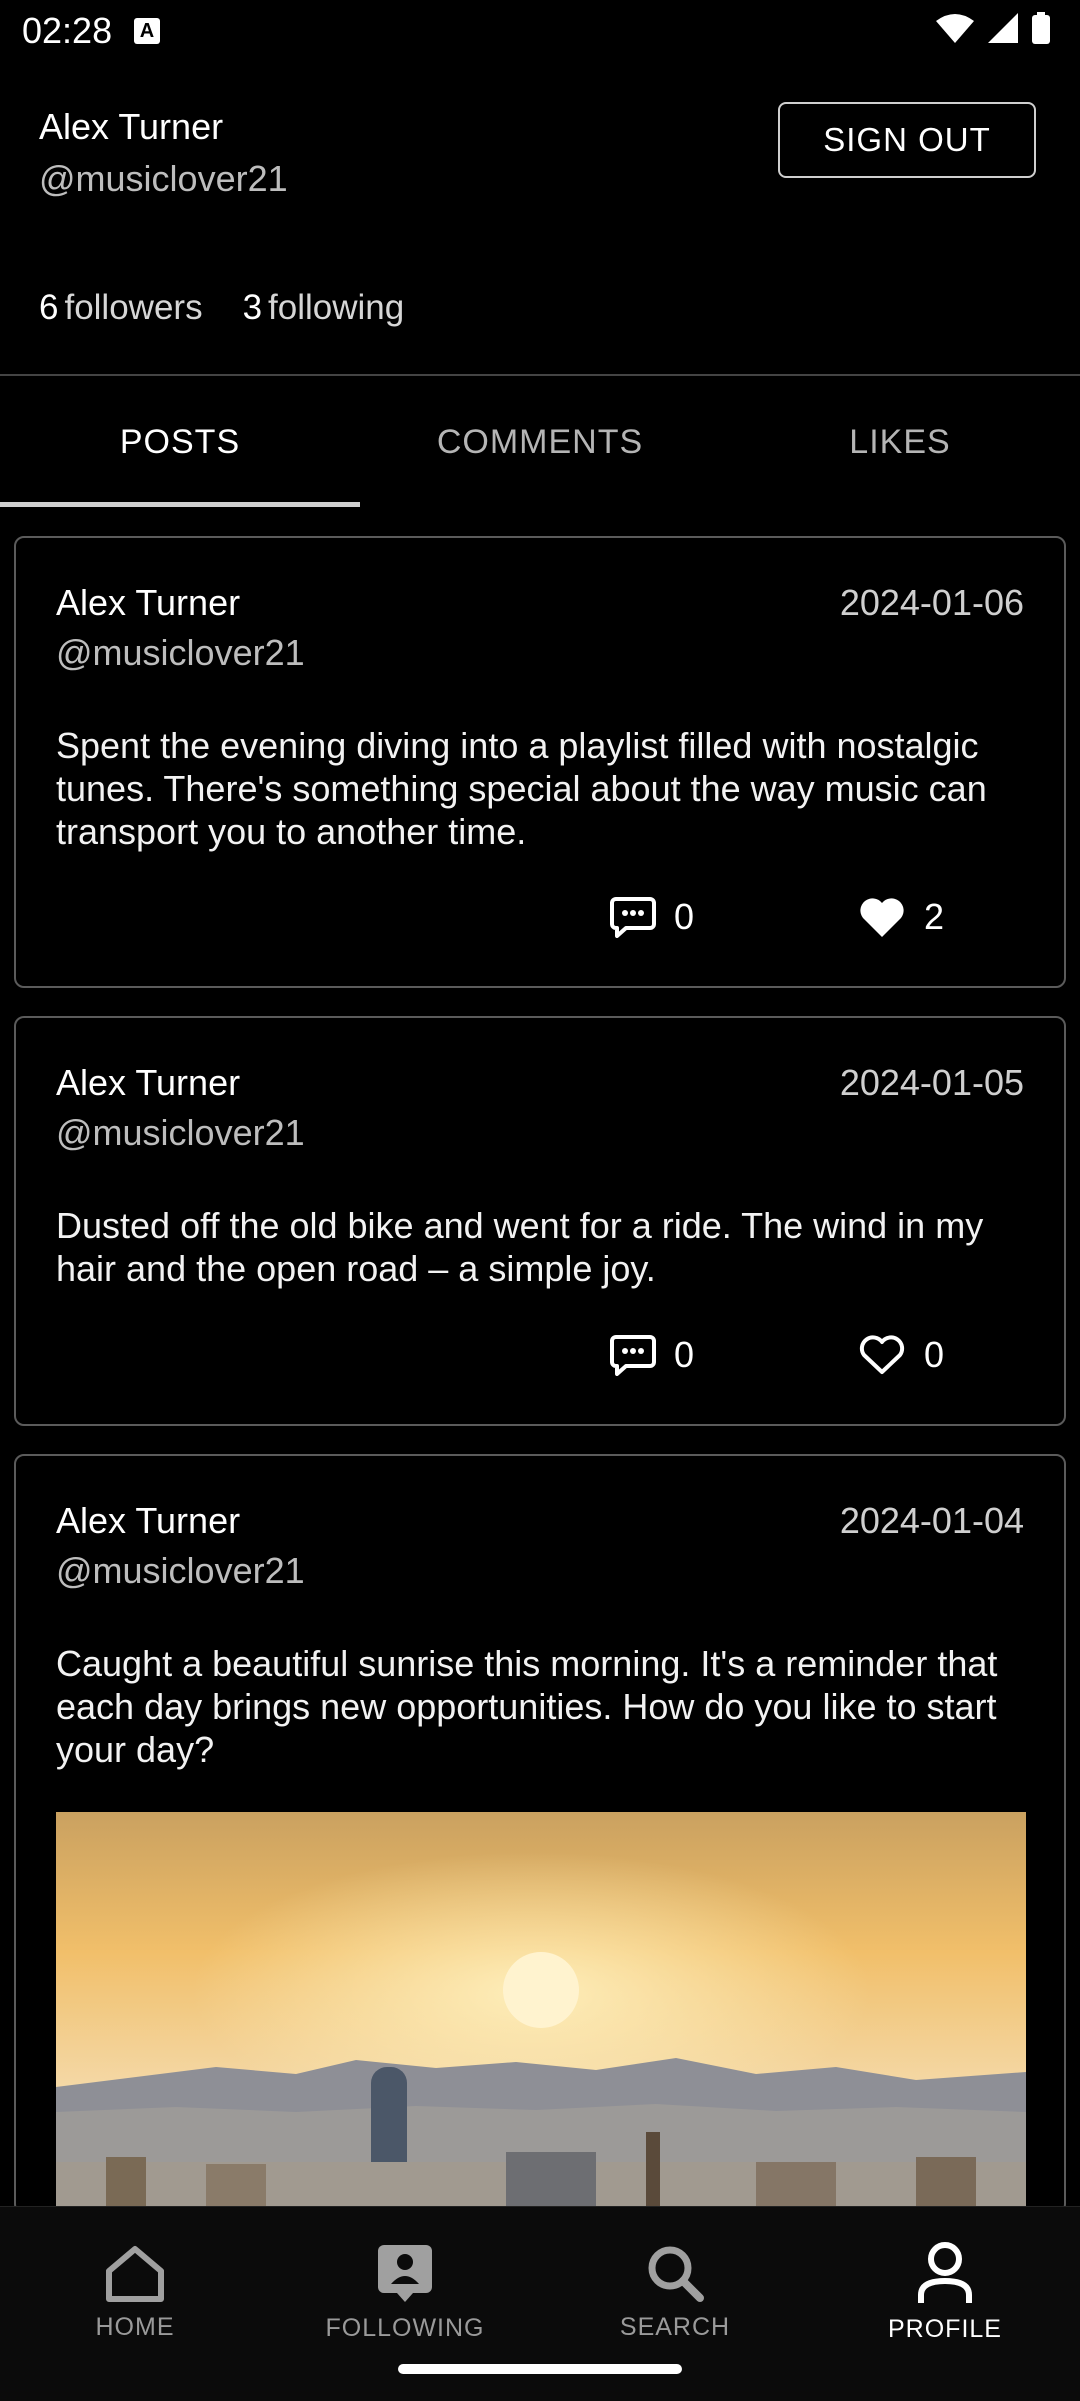 This screenshot has height=2401, width=1080. I want to click on heart-filled-icon, so click(882, 917).